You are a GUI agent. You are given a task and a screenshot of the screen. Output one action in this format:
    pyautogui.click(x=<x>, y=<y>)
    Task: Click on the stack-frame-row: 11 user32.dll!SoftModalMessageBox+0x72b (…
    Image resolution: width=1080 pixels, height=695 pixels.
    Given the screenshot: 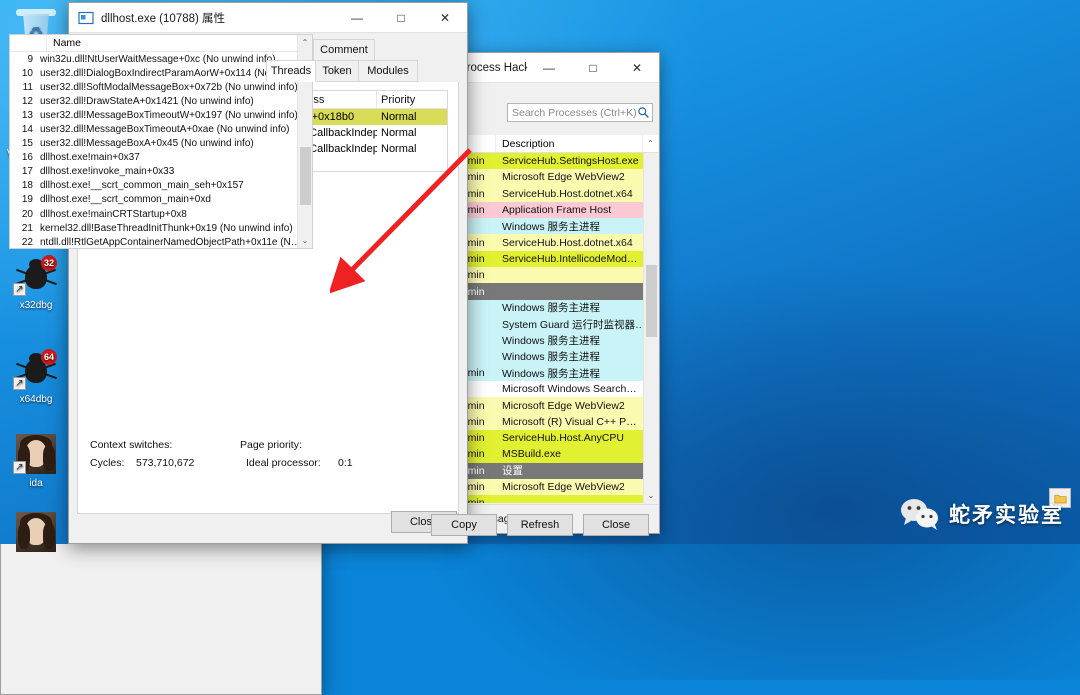 What is the action you would take?
    pyautogui.click(x=161, y=87)
    